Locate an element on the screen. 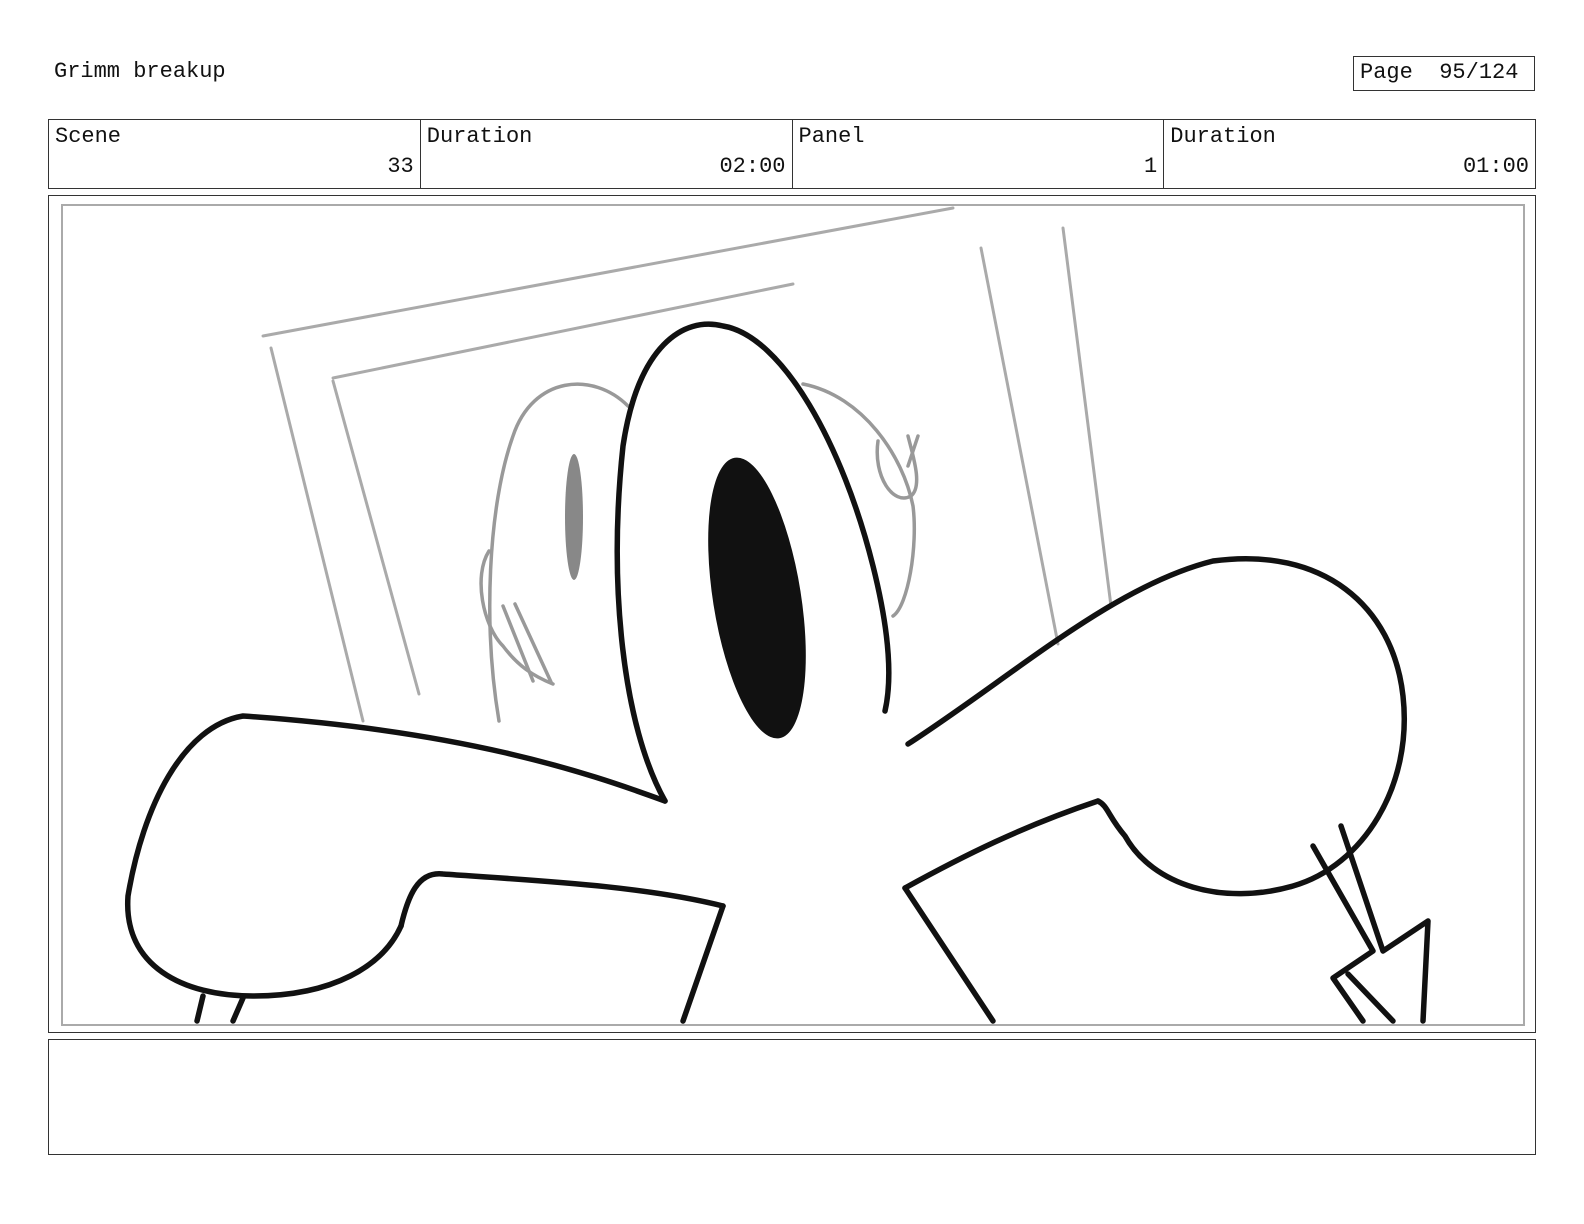  scene-label: Scene is located at coordinates (88, 136).